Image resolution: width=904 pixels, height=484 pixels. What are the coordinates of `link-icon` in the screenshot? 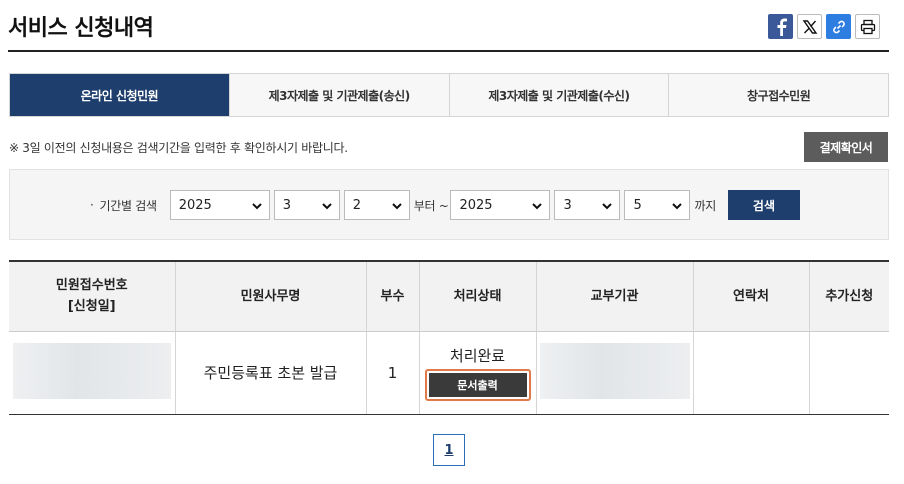 It's located at (838, 26).